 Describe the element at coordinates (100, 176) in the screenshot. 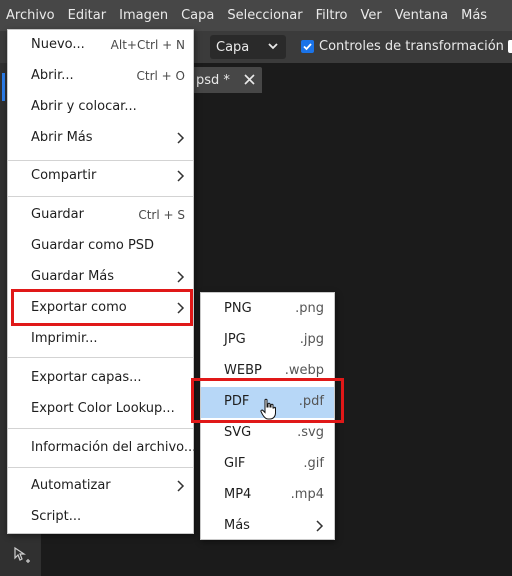

I see `menu-item-compartir: Compartir` at that location.